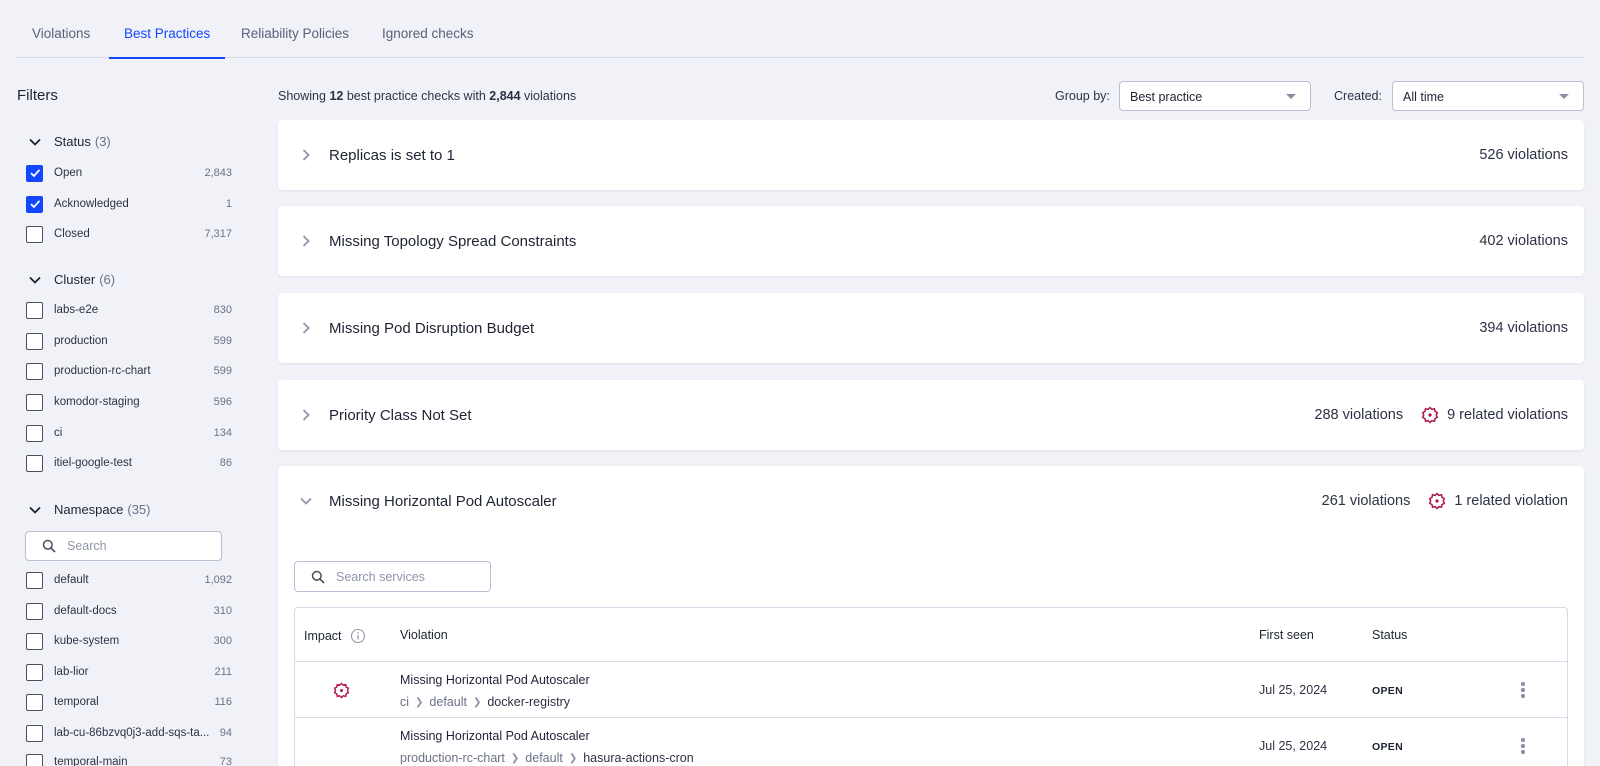 The width and height of the screenshot is (1600, 766). What do you see at coordinates (71, 580) in the screenshot?
I see `option-label: default` at bounding box center [71, 580].